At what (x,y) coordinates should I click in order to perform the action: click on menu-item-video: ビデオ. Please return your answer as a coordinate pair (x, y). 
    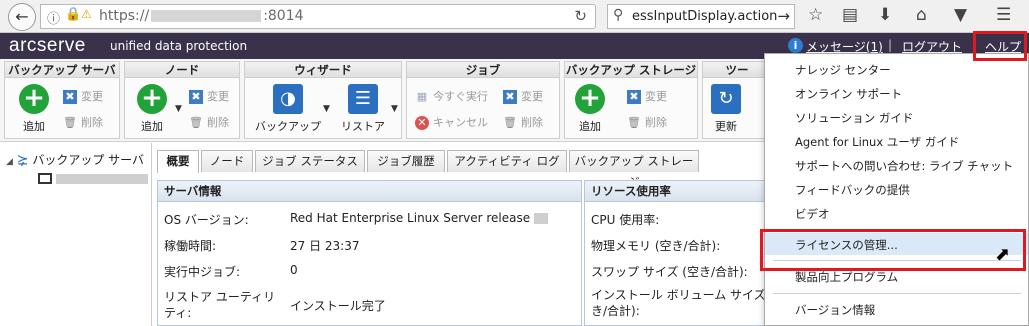
    Looking at the image, I should click on (812, 214).